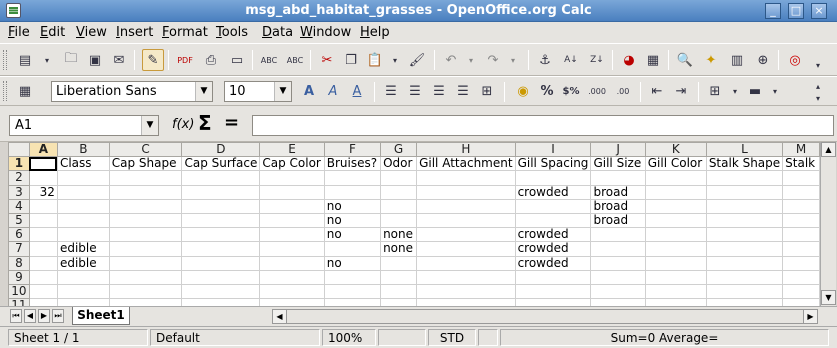 Image resolution: width=837 pixels, height=348 pixels. What do you see at coordinates (466, 150) in the screenshot?
I see `column-header-h: H` at bounding box center [466, 150].